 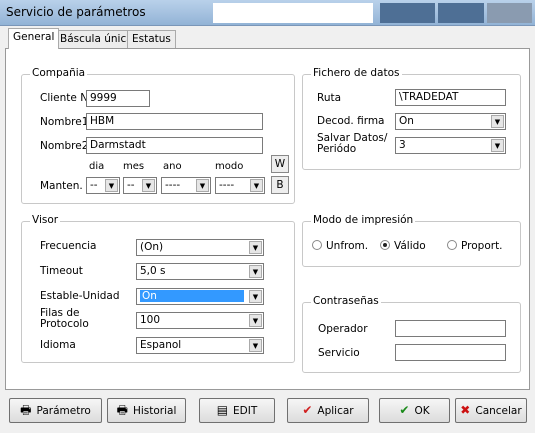 I want to click on dia-value: --, so click(x=94, y=185).